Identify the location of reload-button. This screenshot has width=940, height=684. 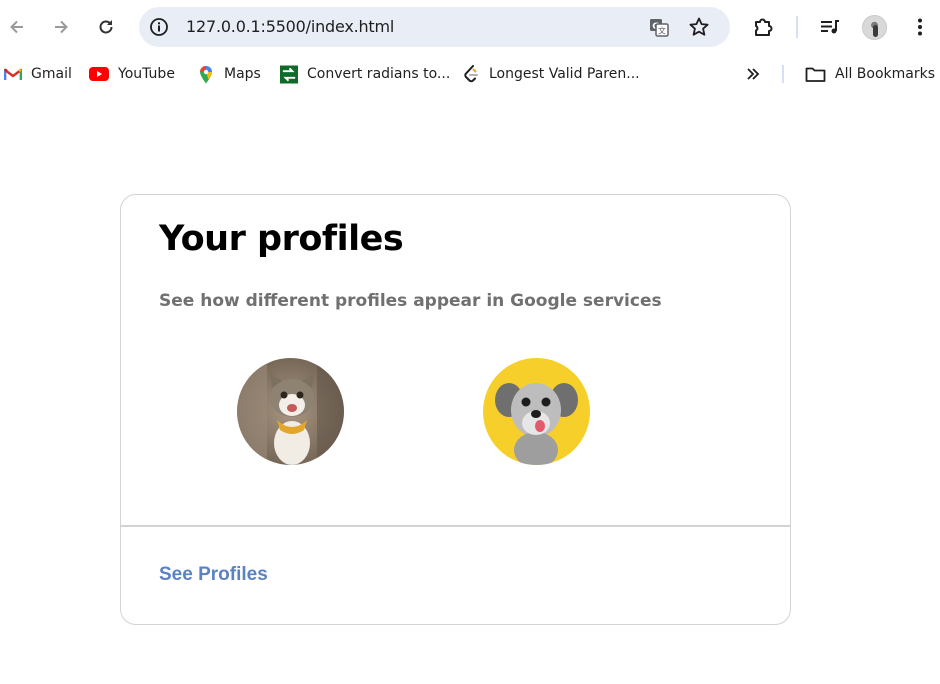
(106, 27).